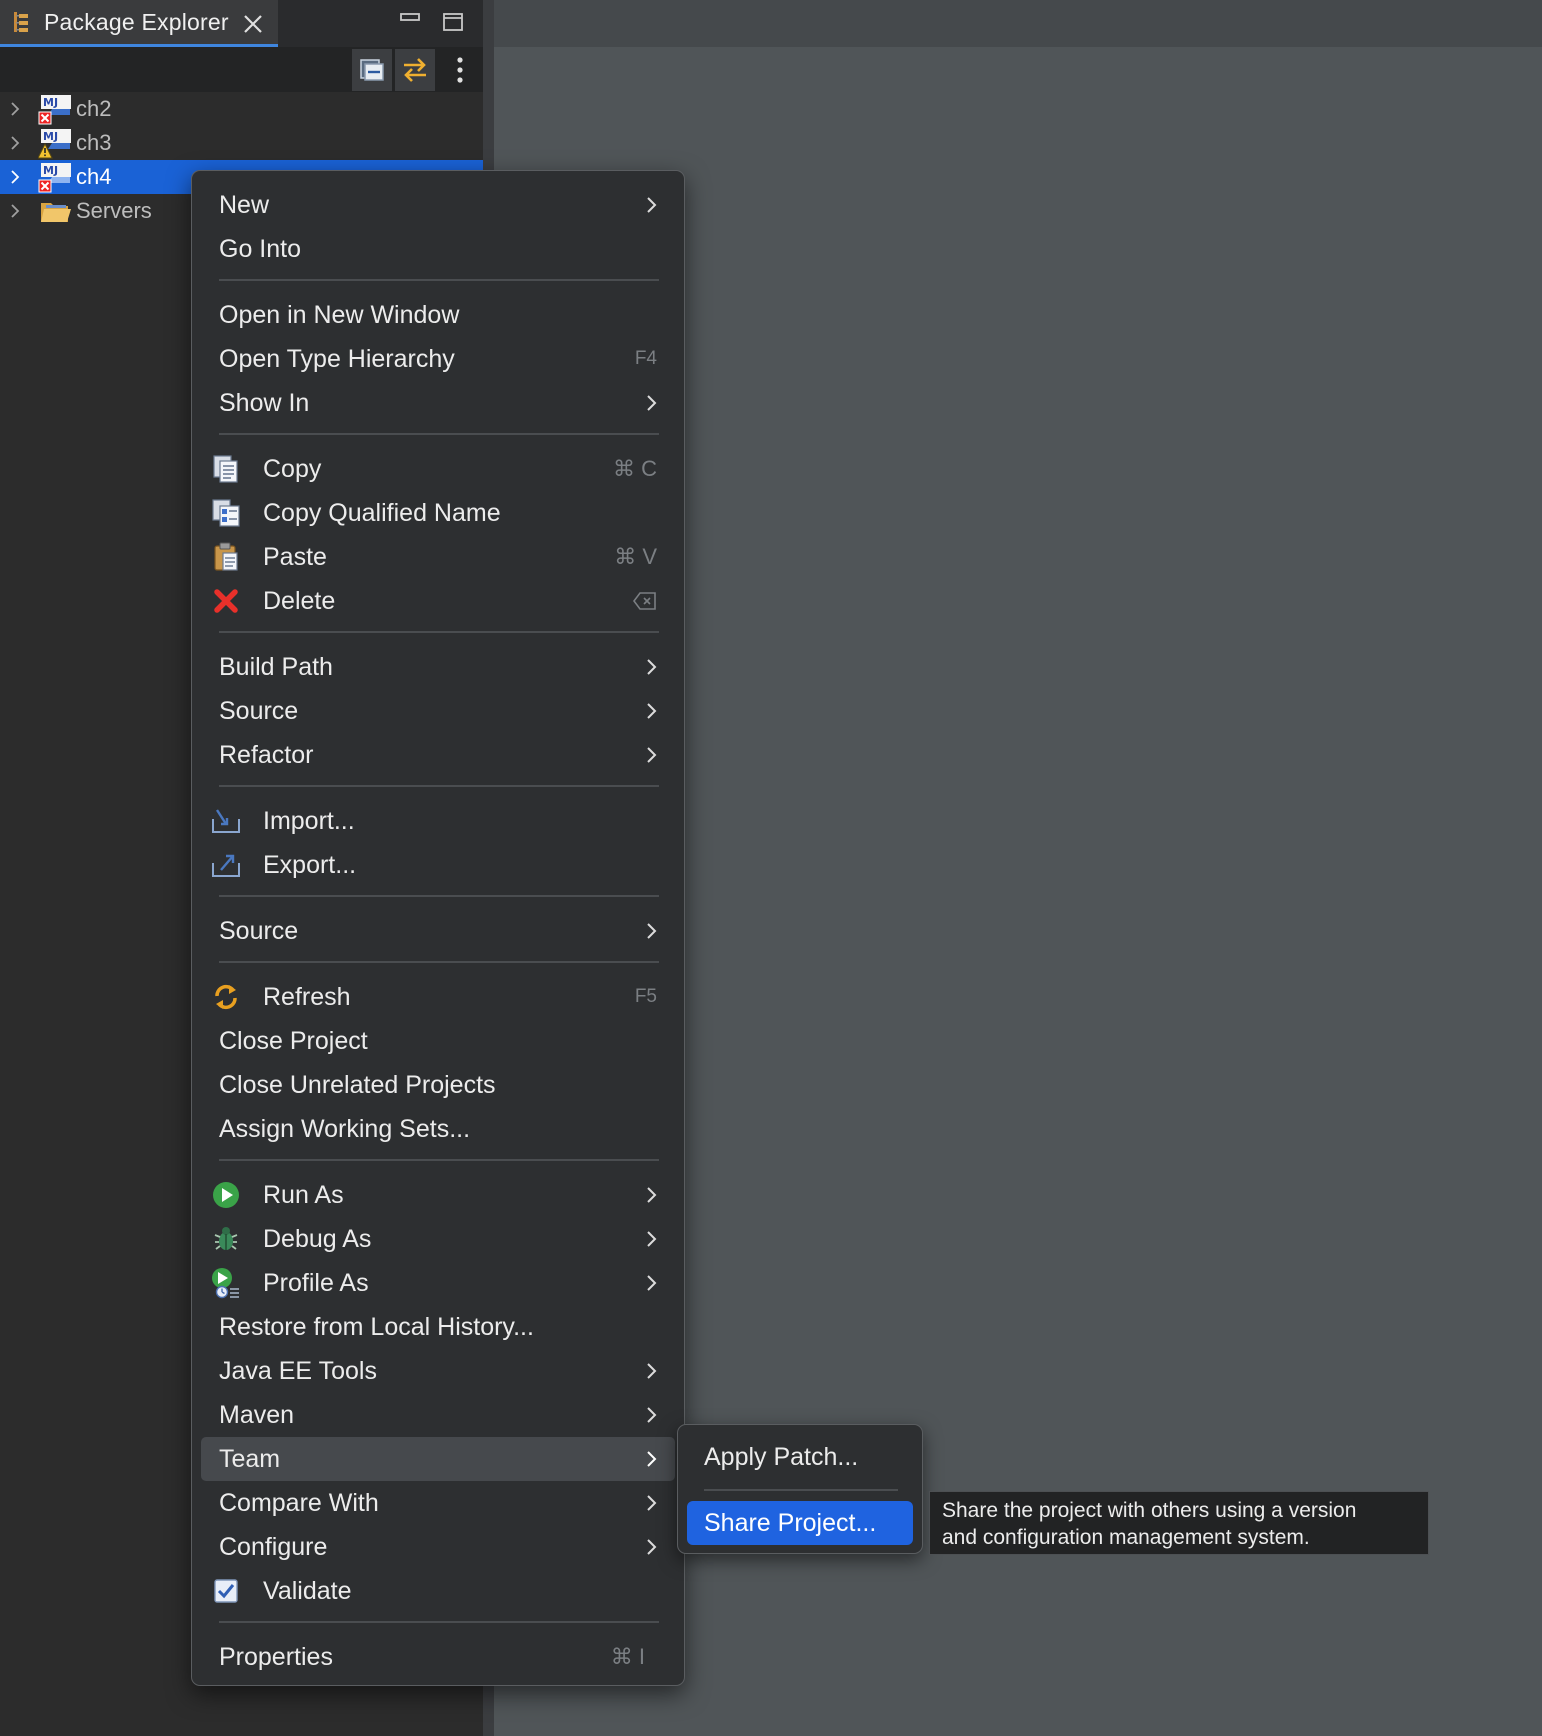  What do you see at coordinates (438, 205) in the screenshot?
I see `menu-item-new: New` at bounding box center [438, 205].